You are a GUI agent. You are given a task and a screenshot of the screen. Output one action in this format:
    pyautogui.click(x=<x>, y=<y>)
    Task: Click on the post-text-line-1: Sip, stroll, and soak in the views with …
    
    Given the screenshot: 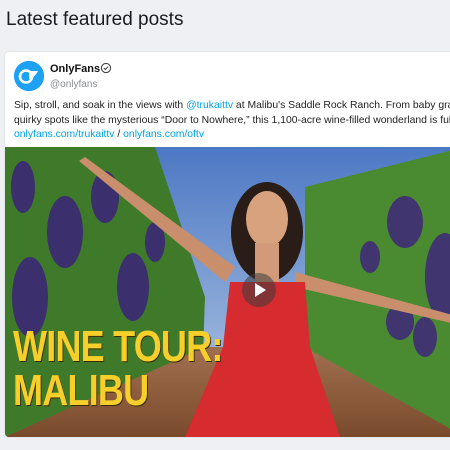 What is the action you would take?
    pyautogui.click(x=232, y=106)
    